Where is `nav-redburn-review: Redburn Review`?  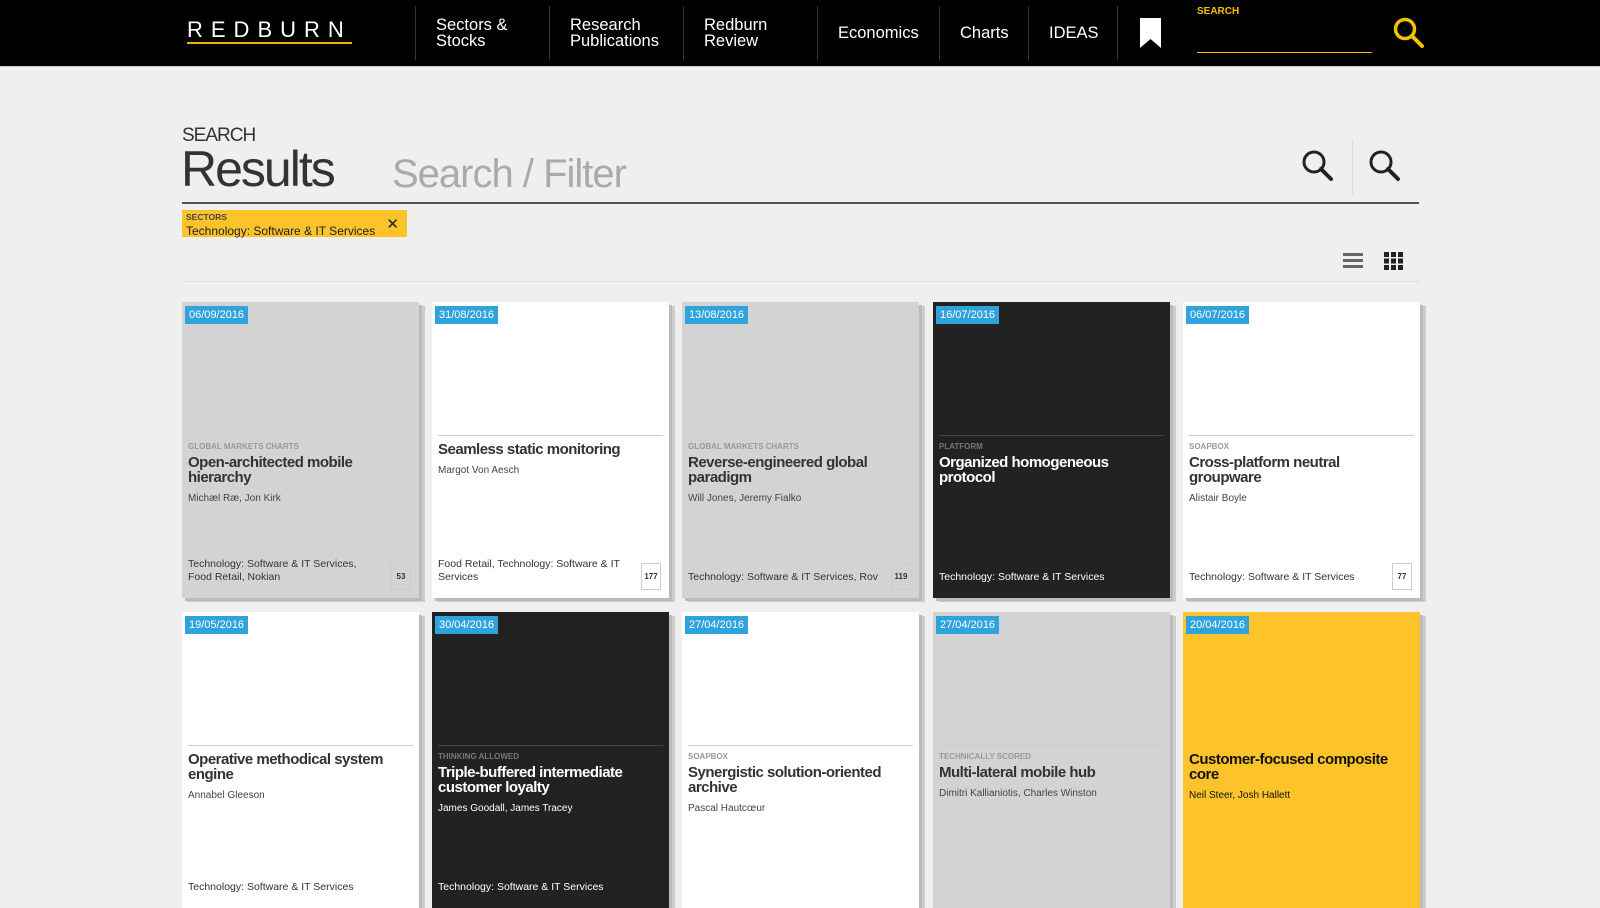
nav-redburn-review: Redburn Review is located at coordinates (750, 33).